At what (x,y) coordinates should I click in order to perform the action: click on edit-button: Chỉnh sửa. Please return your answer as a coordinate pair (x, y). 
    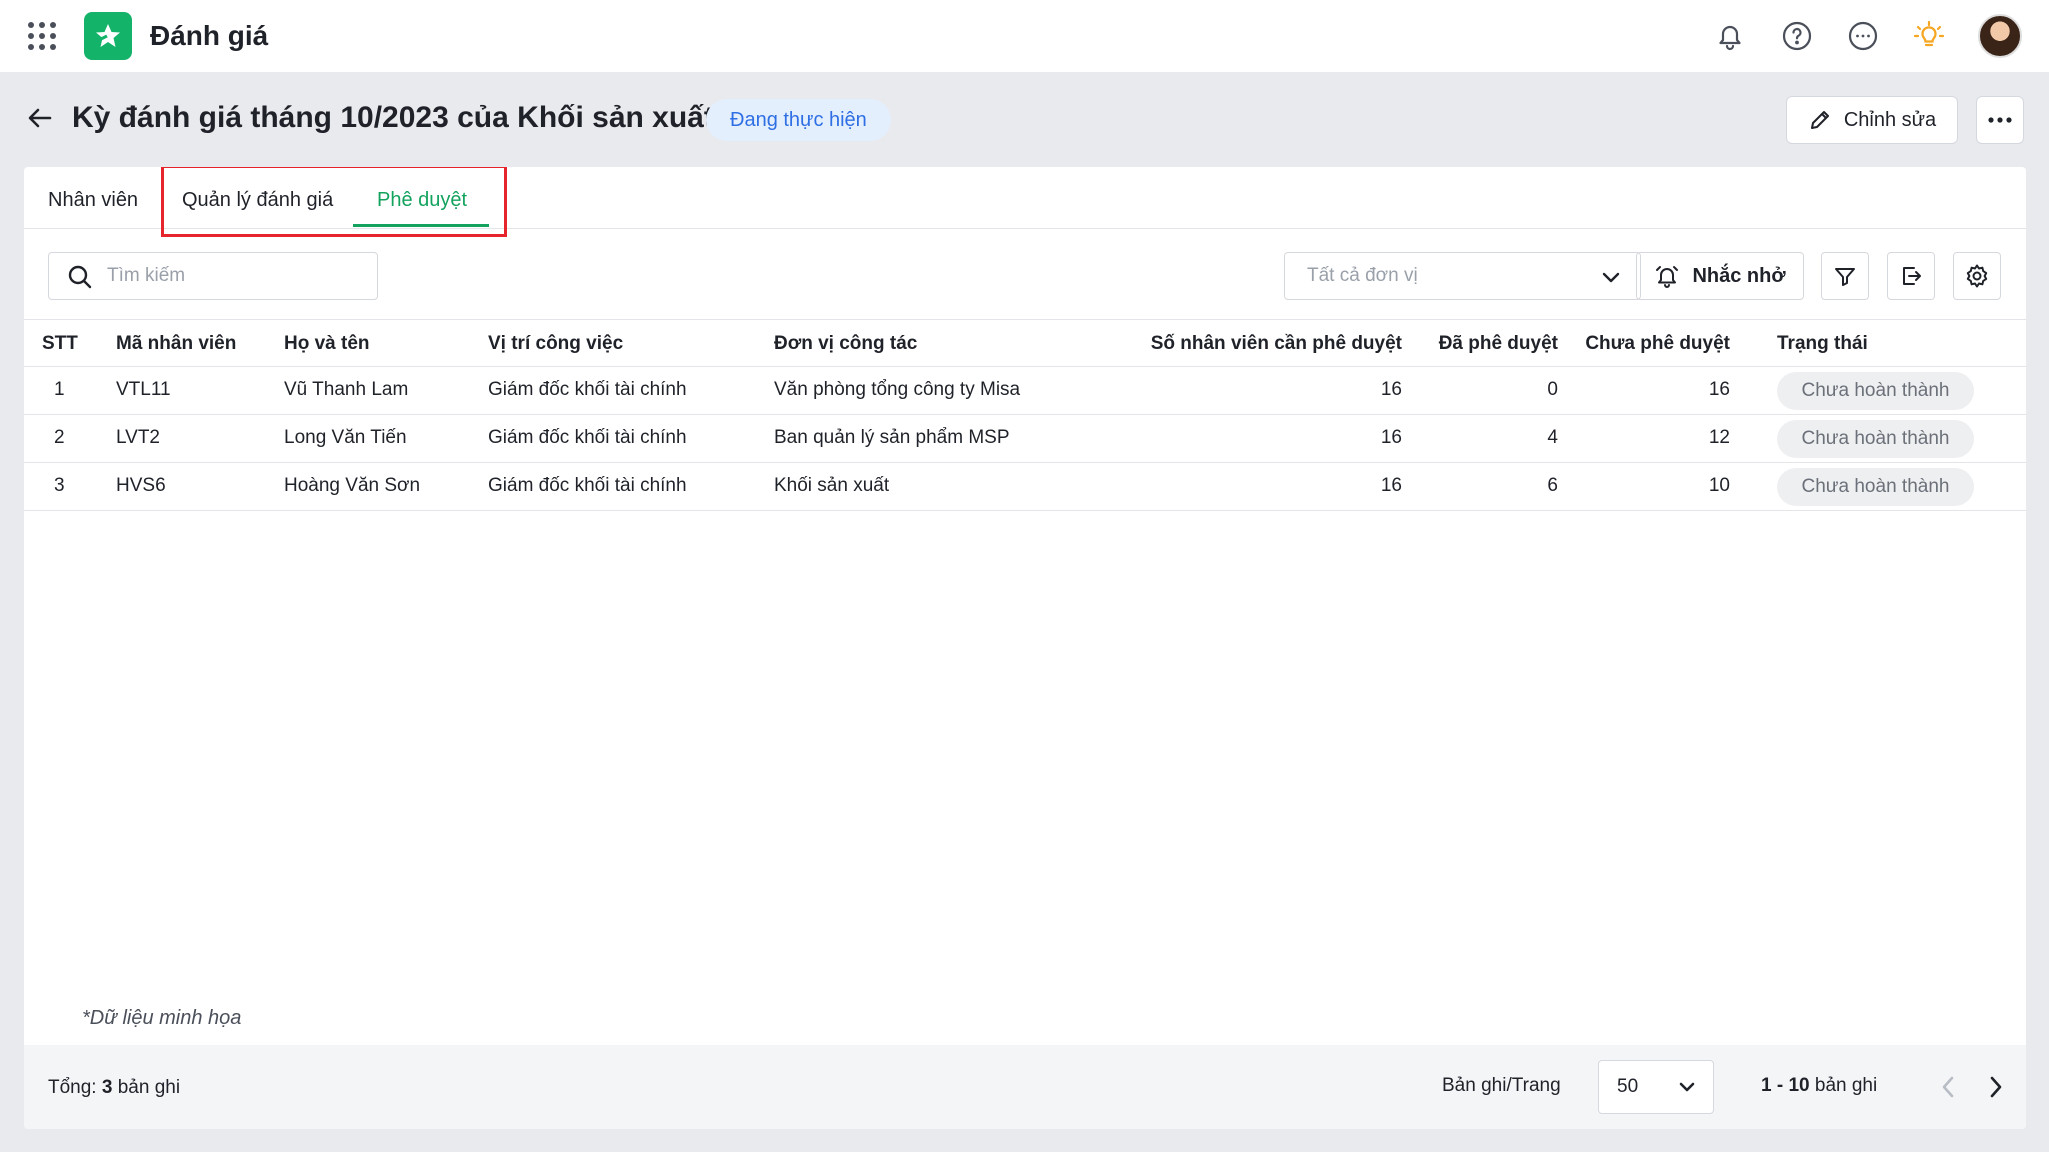
    Looking at the image, I should click on (1872, 120).